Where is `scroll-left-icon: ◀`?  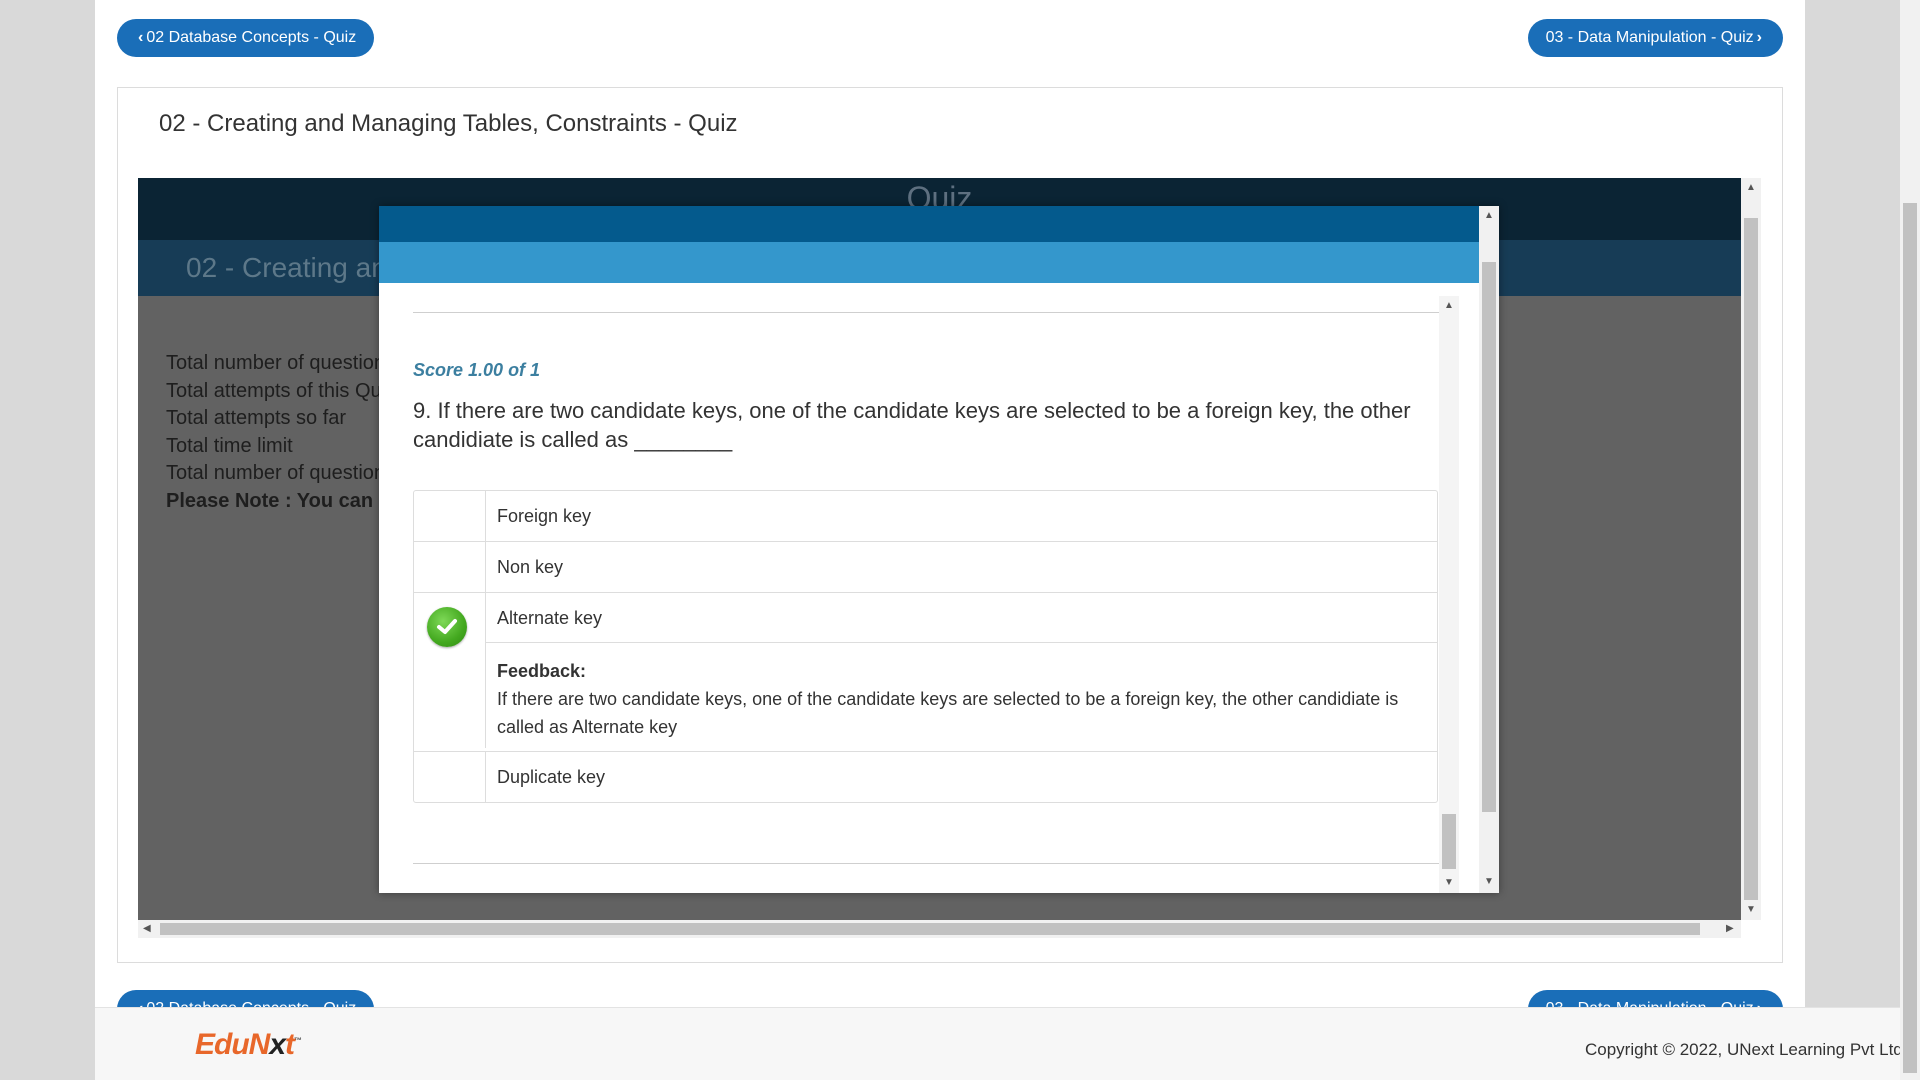 scroll-left-icon: ◀ is located at coordinates (147, 929).